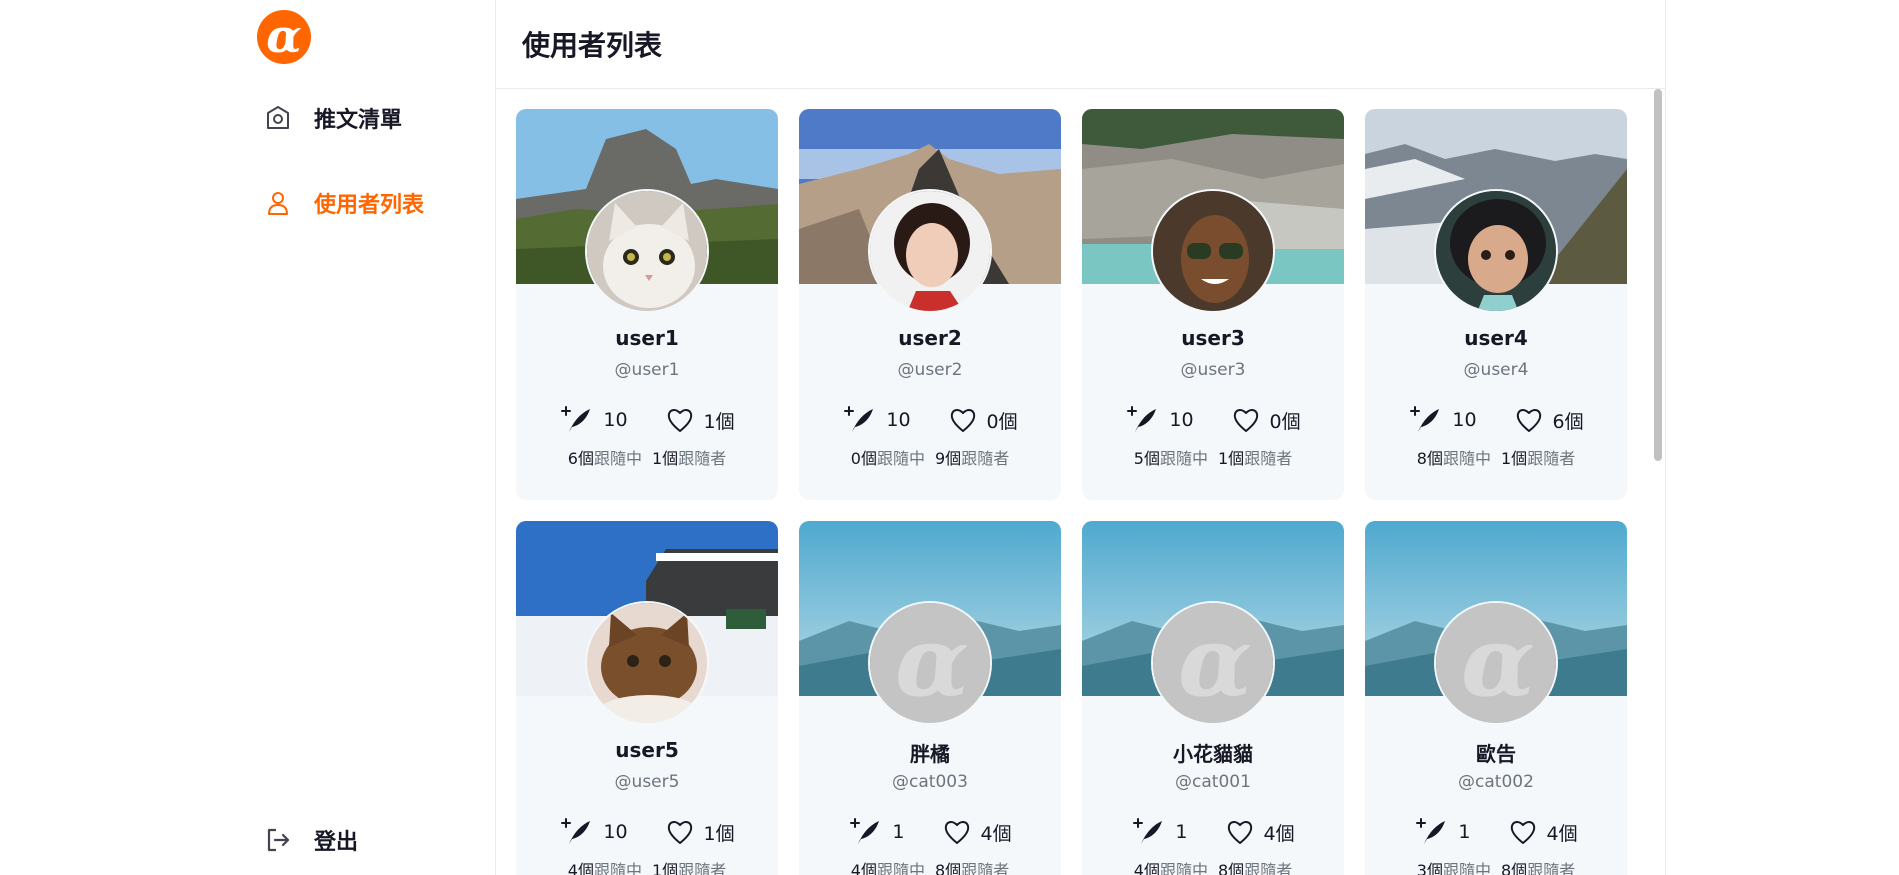 Image resolution: width=1899 pixels, height=875 pixels. What do you see at coordinates (948, 458) in the screenshot?
I see `followers-count: 9個` at bounding box center [948, 458].